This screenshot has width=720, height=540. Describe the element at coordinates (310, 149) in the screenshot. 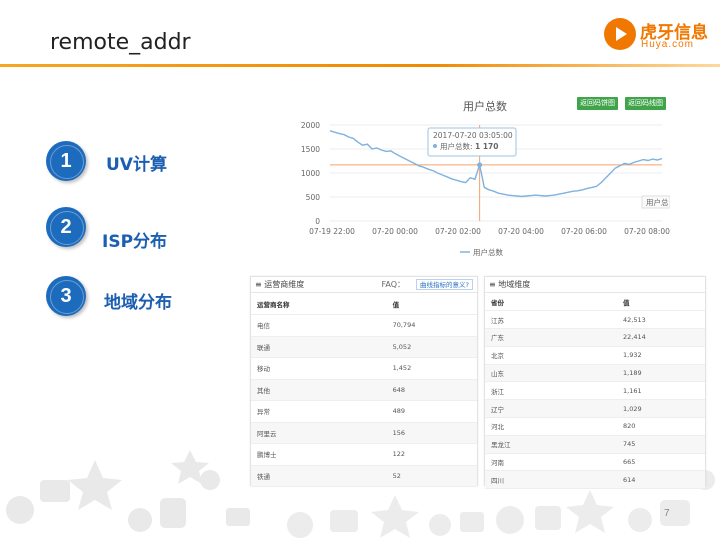

I see `y-tick-label: 1500` at that location.